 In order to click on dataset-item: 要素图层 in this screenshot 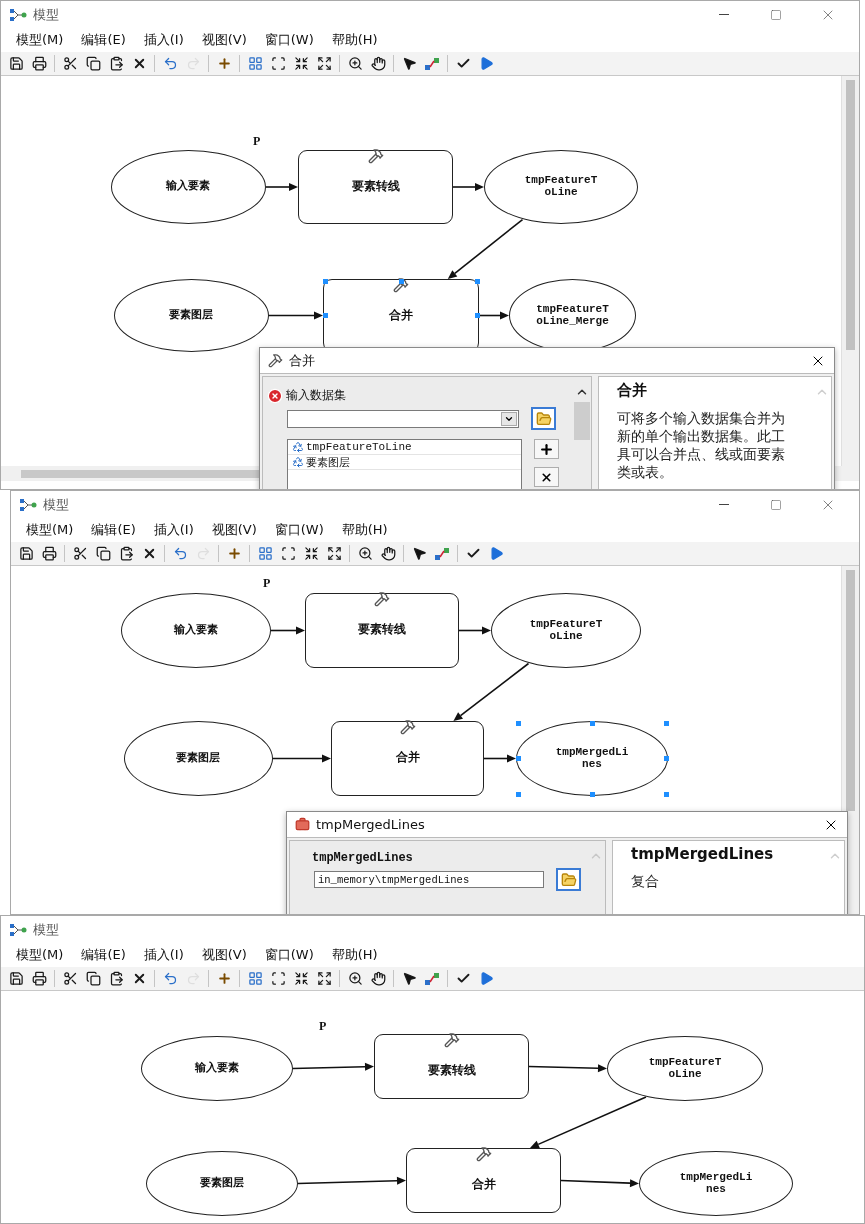, I will do `click(404, 462)`.